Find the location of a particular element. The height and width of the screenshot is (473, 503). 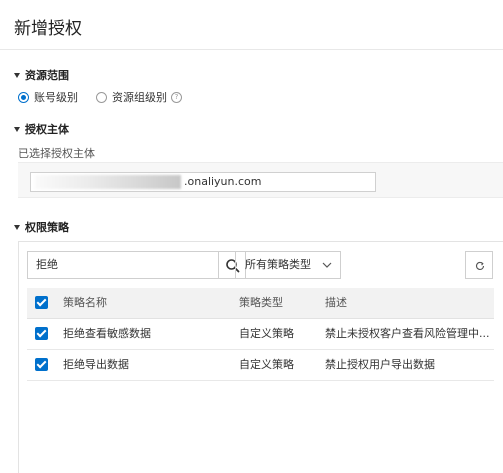

policy-name: 拒绝查看敏感数据 is located at coordinates (107, 333).